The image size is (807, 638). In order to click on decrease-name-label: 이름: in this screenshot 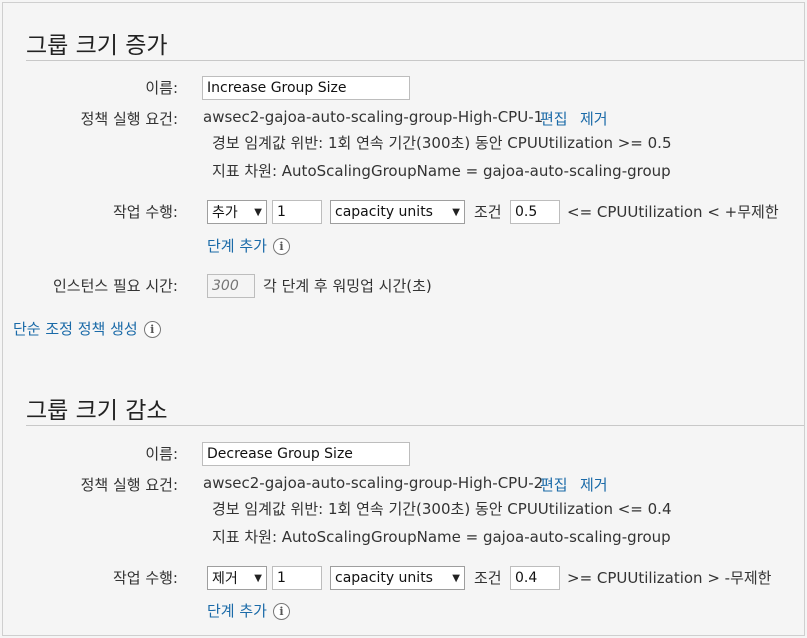, I will do `click(161, 454)`.